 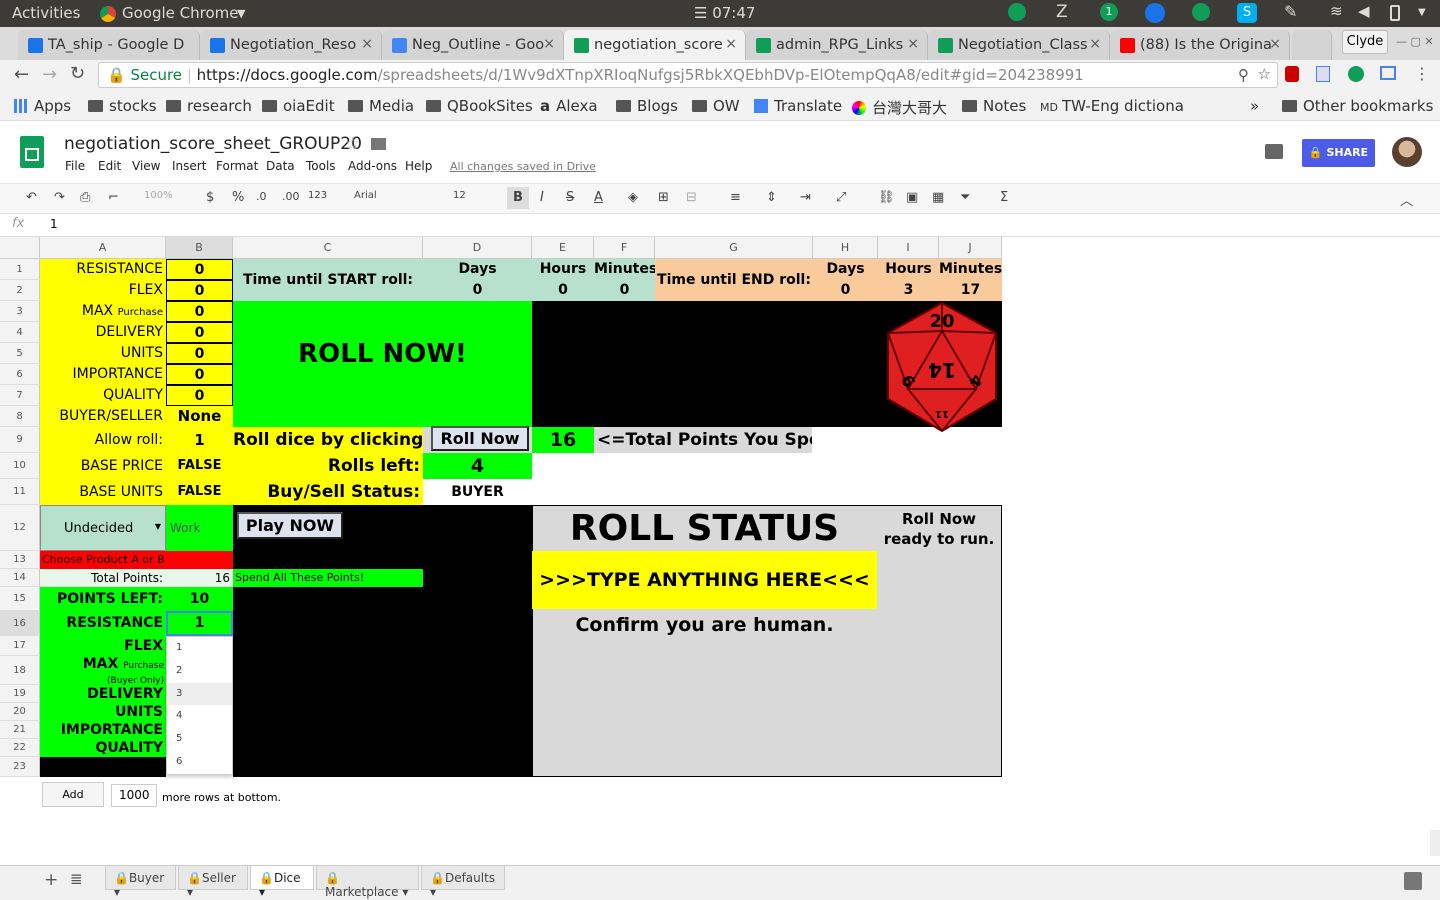 What do you see at coordinates (771, 197) in the screenshot?
I see `align-vertical-icon: ⇕` at bounding box center [771, 197].